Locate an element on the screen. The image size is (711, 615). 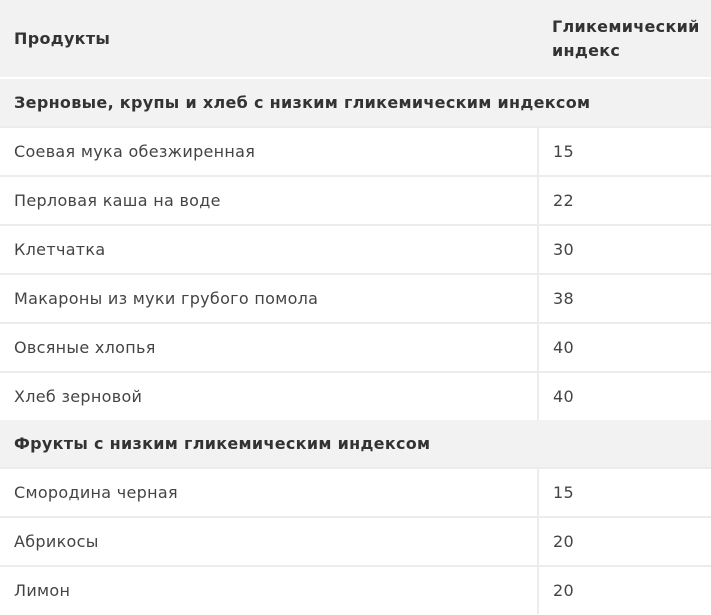
table-row: Абрикосы 20 is located at coordinates (355, 541).